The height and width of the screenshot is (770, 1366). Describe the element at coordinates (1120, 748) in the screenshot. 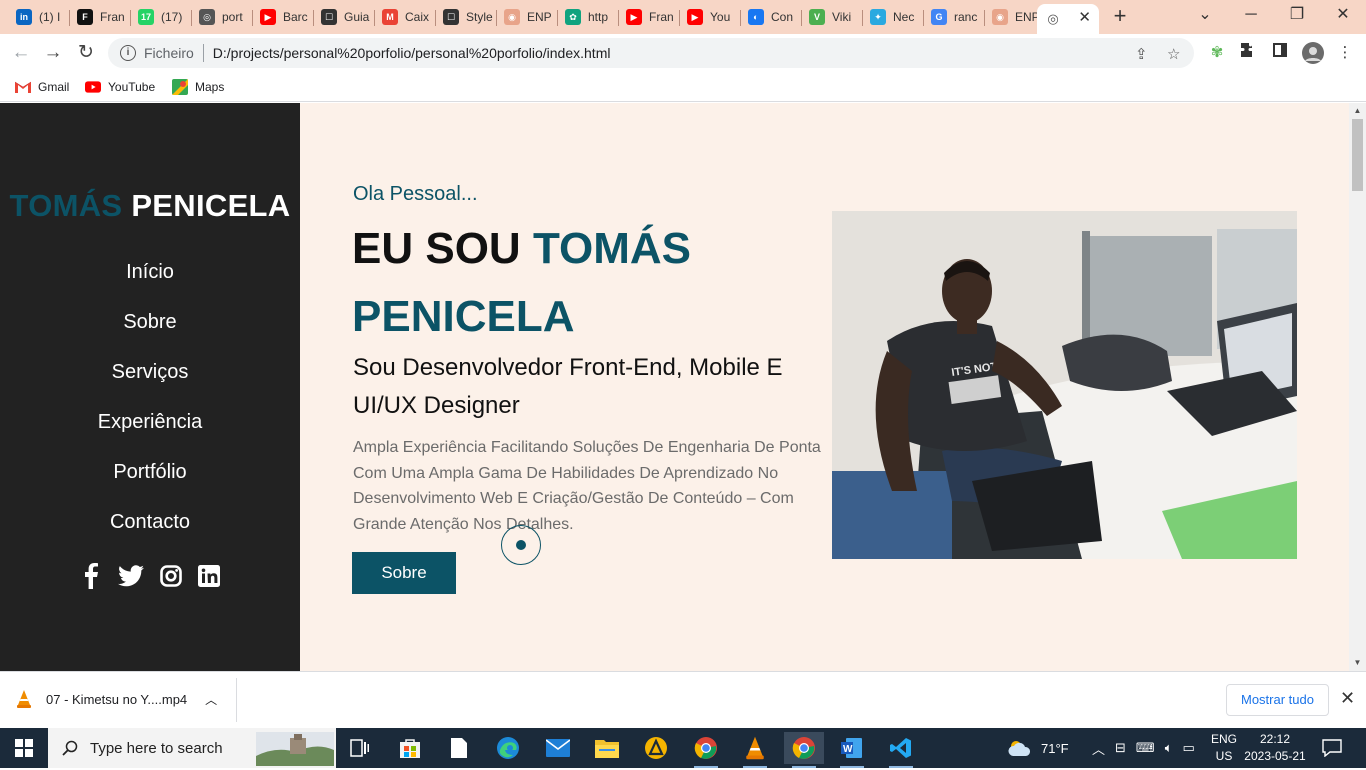

I see `network-icon: ⊟` at that location.